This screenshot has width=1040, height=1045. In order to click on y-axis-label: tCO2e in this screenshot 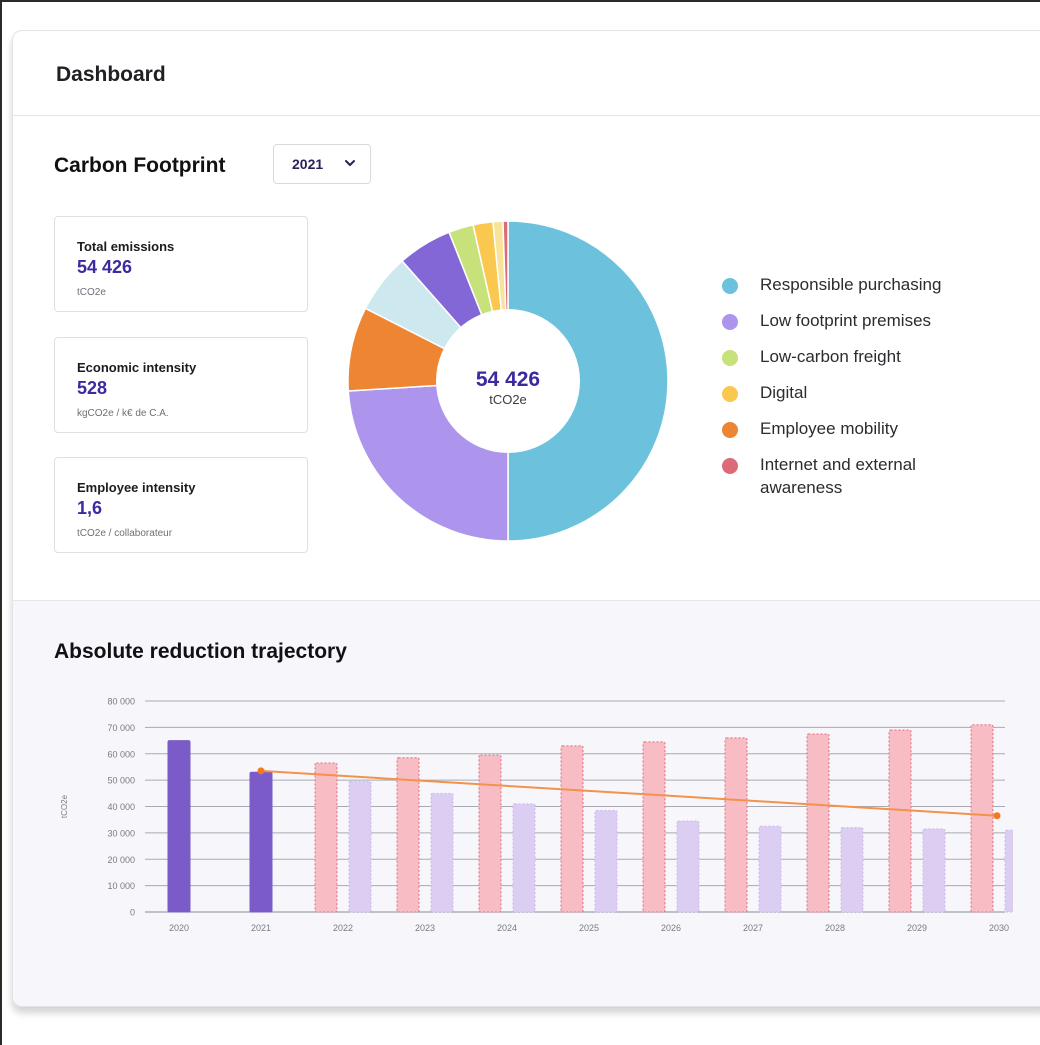, I will do `click(64, 806)`.